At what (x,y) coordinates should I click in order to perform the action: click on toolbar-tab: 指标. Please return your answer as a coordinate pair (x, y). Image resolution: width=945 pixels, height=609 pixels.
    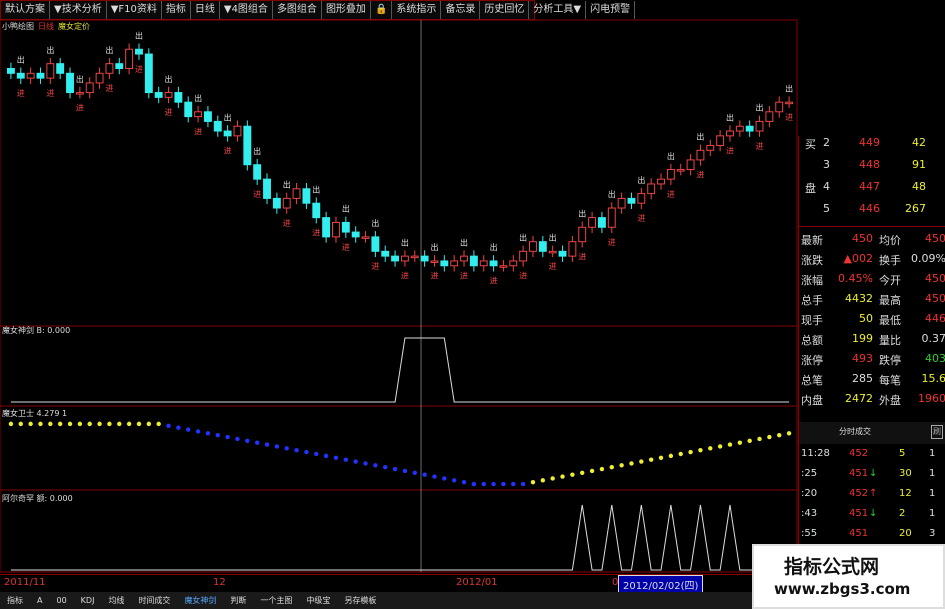
    Looking at the image, I should click on (15, 600).